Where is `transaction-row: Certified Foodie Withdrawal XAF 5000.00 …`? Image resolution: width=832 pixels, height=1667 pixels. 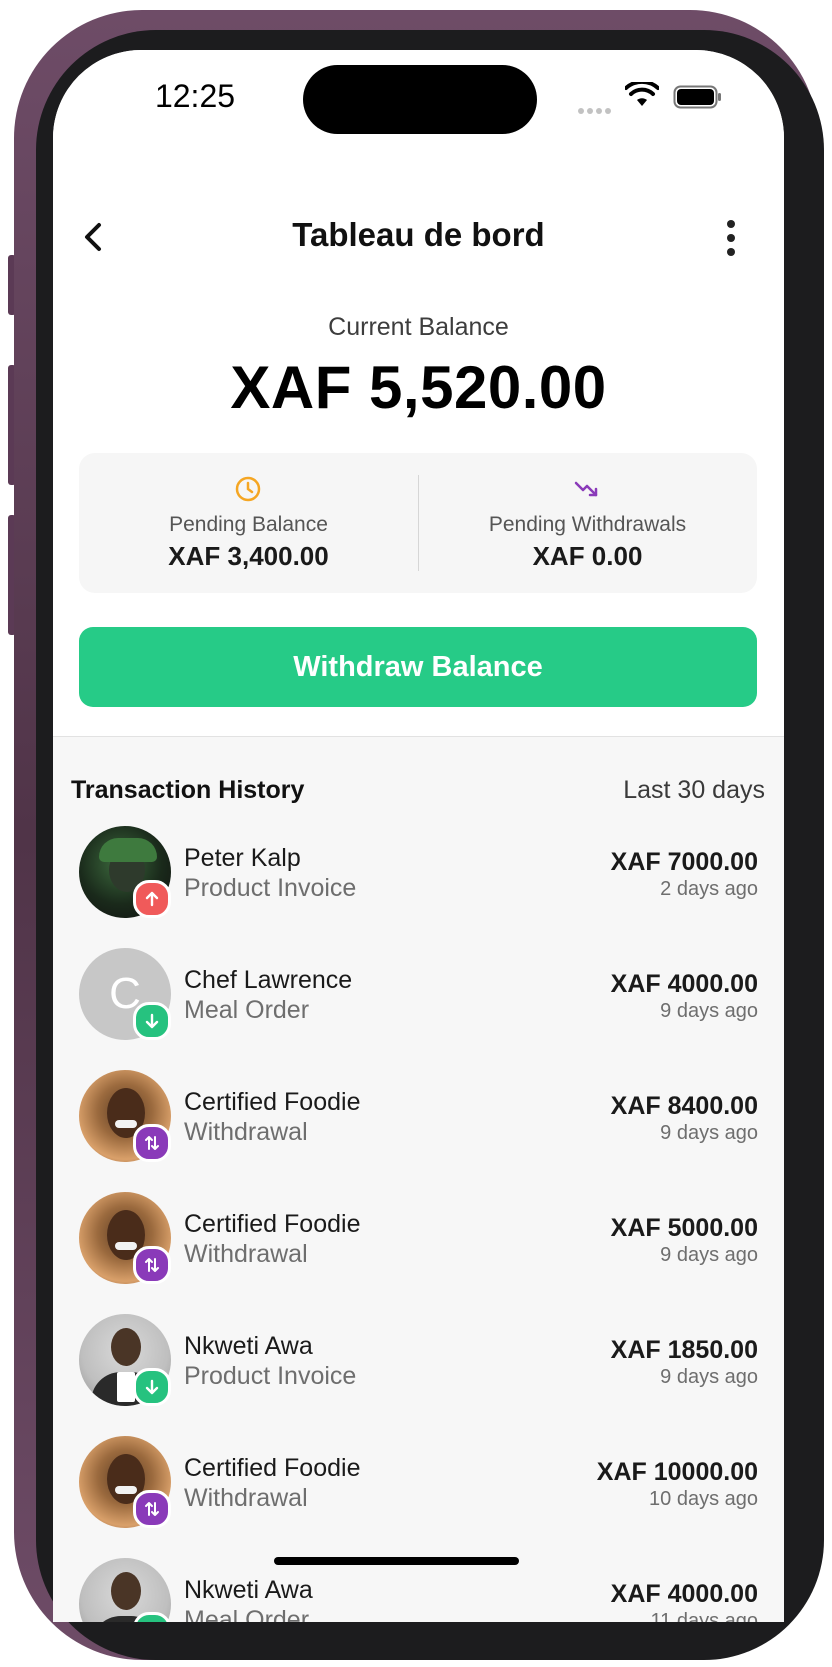 transaction-row: Certified Foodie Withdrawal XAF 5000.00 … is located at coordinates (418, 1243).